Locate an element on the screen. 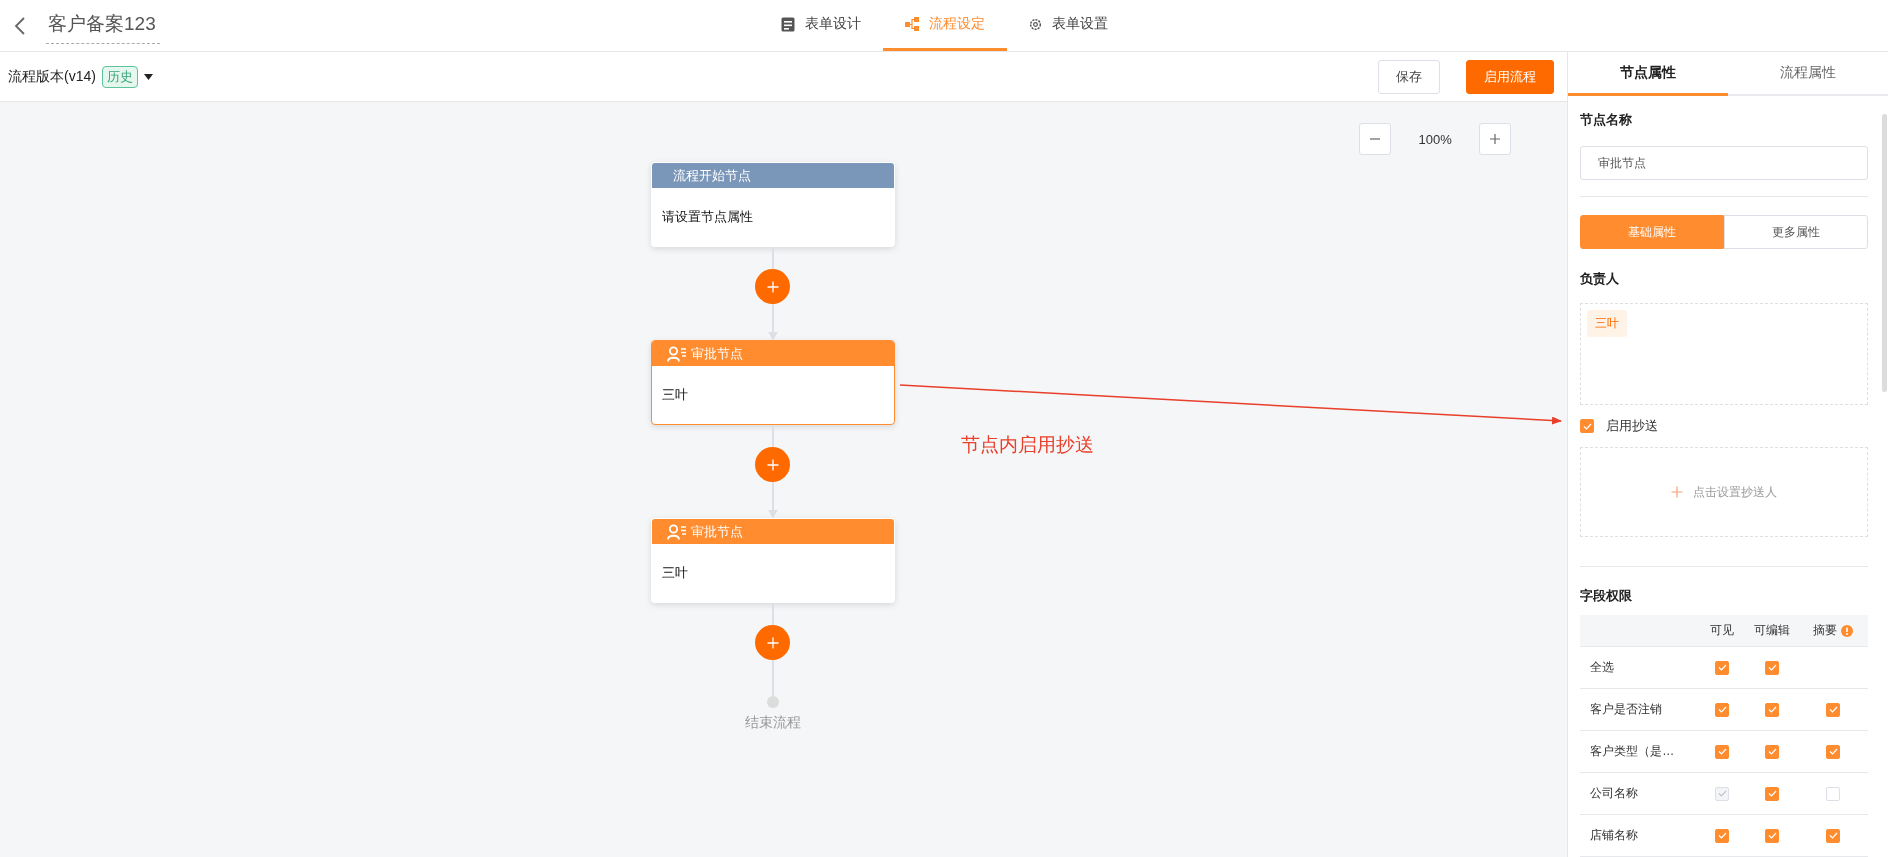  settings-icon is located at coordinates (1035, 24).